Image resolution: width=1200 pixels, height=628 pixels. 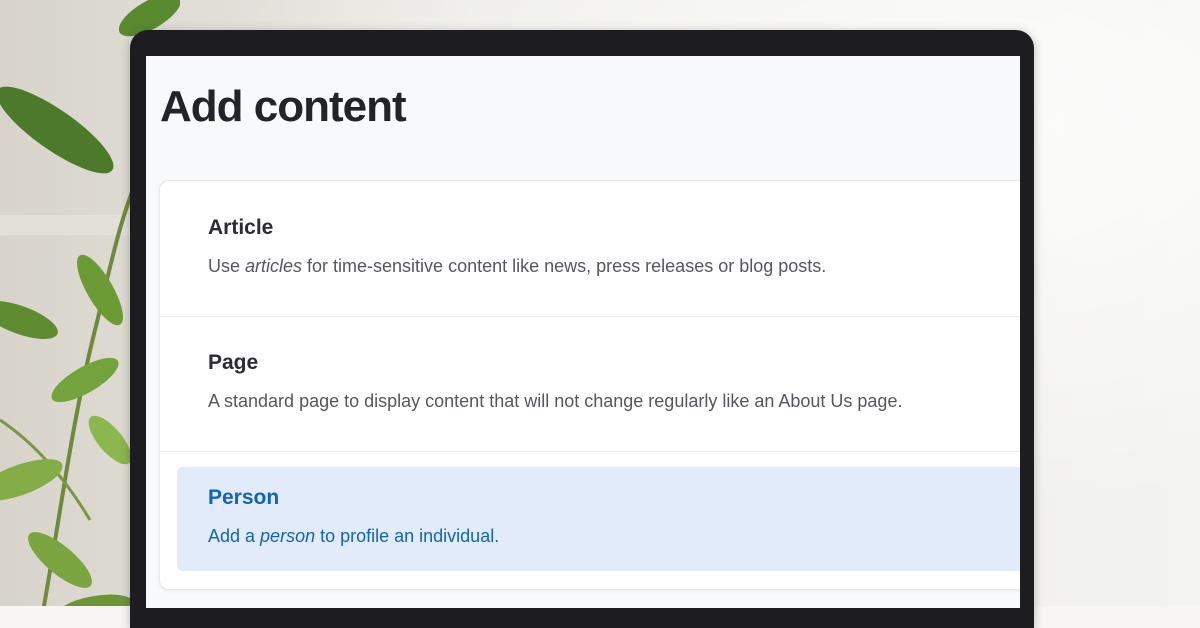 I want to click on content-type-description: Add a person to profile an individual., so click(x=354, y=536).